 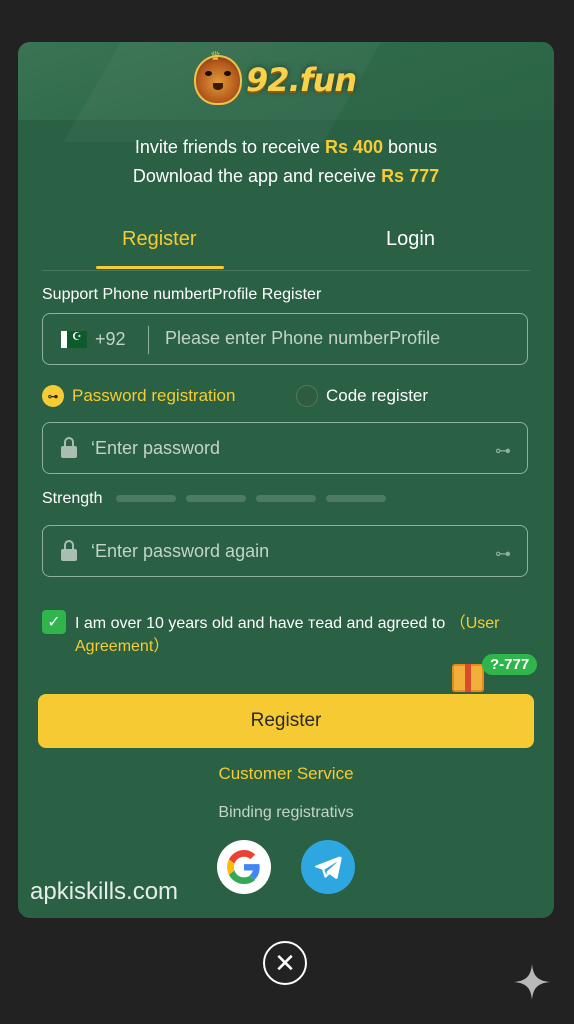 I want to click on code-register-option: Code register, so click(x=362, y=396).